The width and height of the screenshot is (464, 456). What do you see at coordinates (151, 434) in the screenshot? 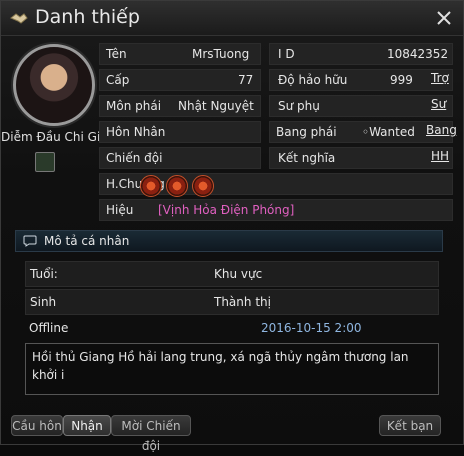
I see `moi-chien-doi-button: Mời Chiến đội` at bounding box center [151, 434].